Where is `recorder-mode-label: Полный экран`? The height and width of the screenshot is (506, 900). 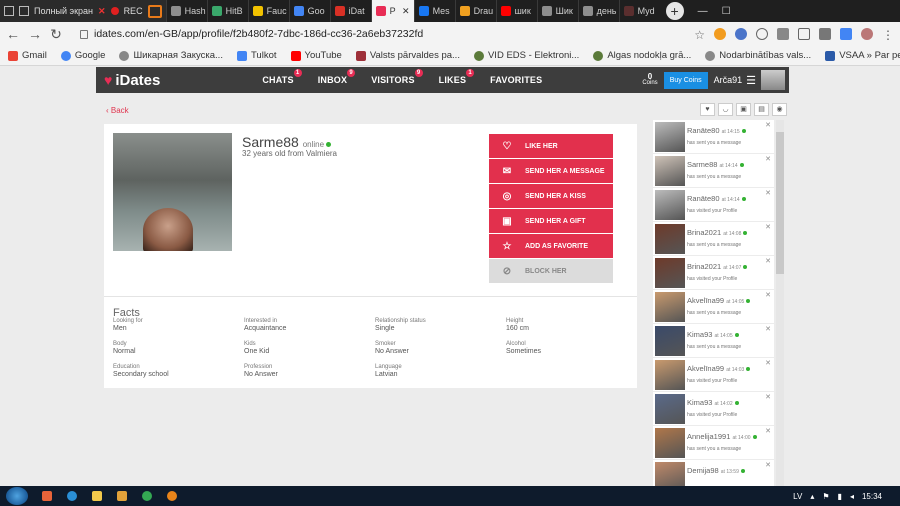 recorder-mode-label: Полный экран is located at coordinates (63, 11).